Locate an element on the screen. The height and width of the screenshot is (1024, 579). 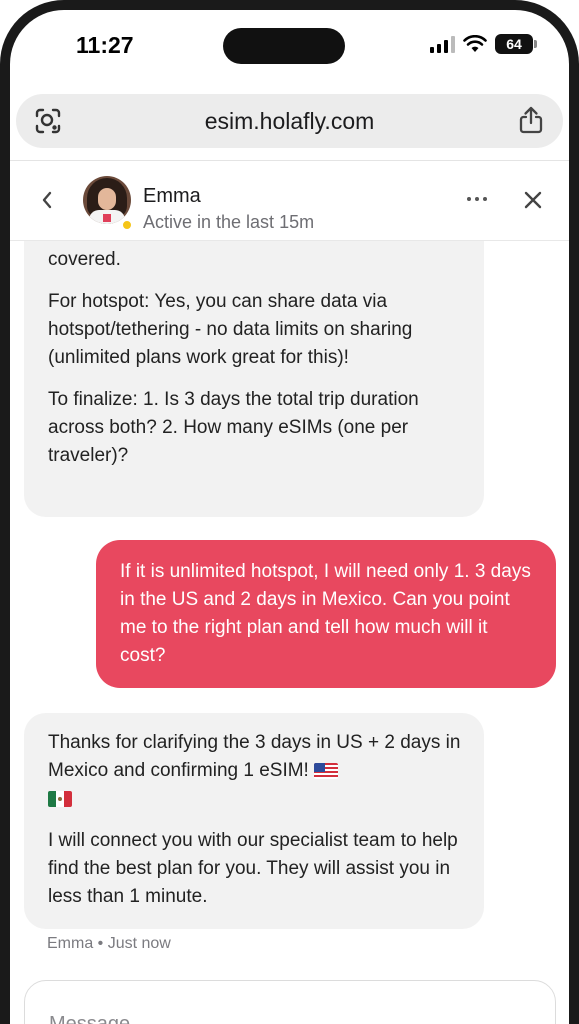
presence-indicator is located at coordinates (127, 225).